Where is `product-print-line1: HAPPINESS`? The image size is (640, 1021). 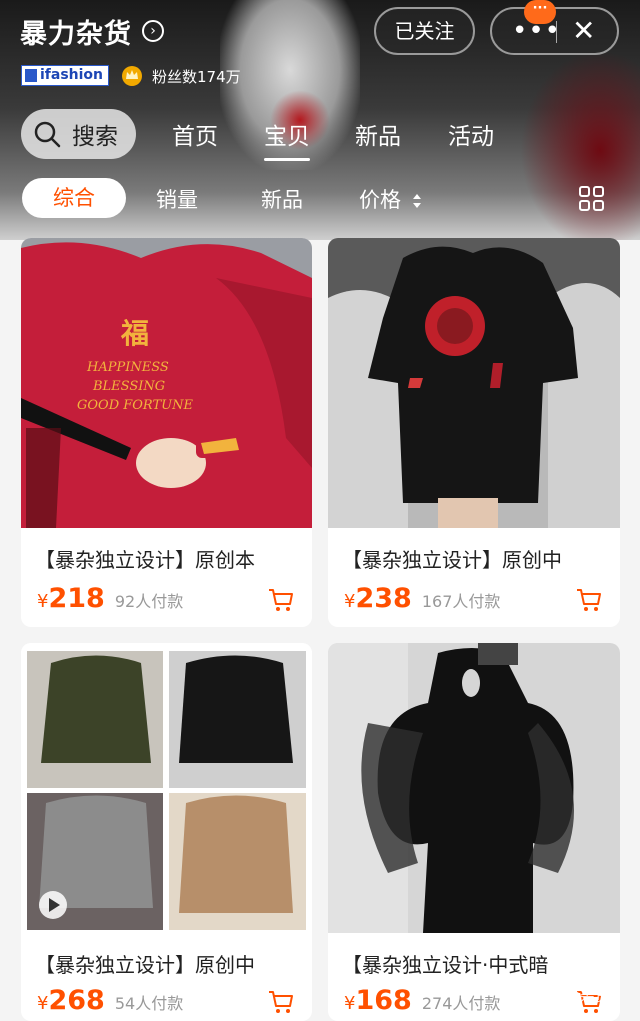 product-print-line1: HAPPINESS is located at coordinates (127, 367).